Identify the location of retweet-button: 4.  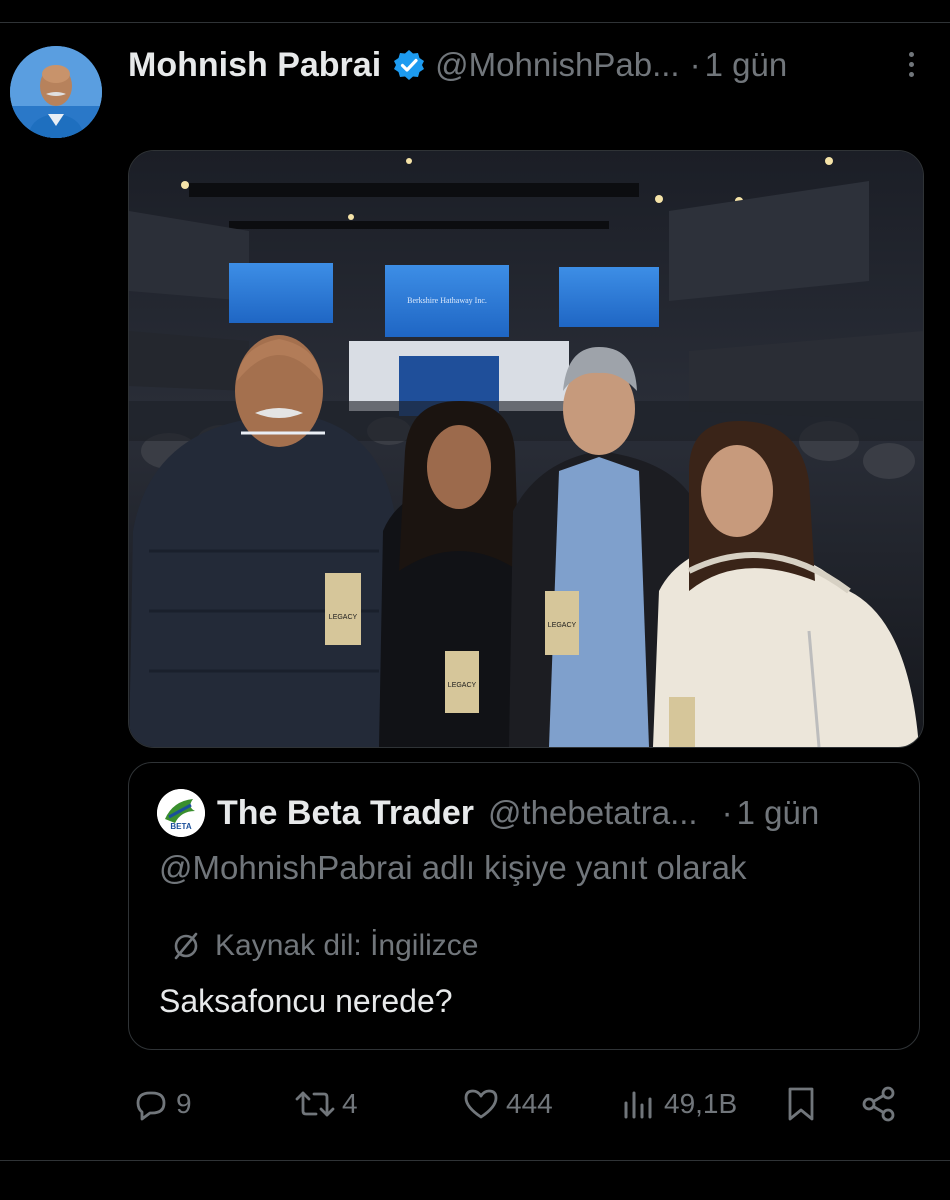
(326, 1104).